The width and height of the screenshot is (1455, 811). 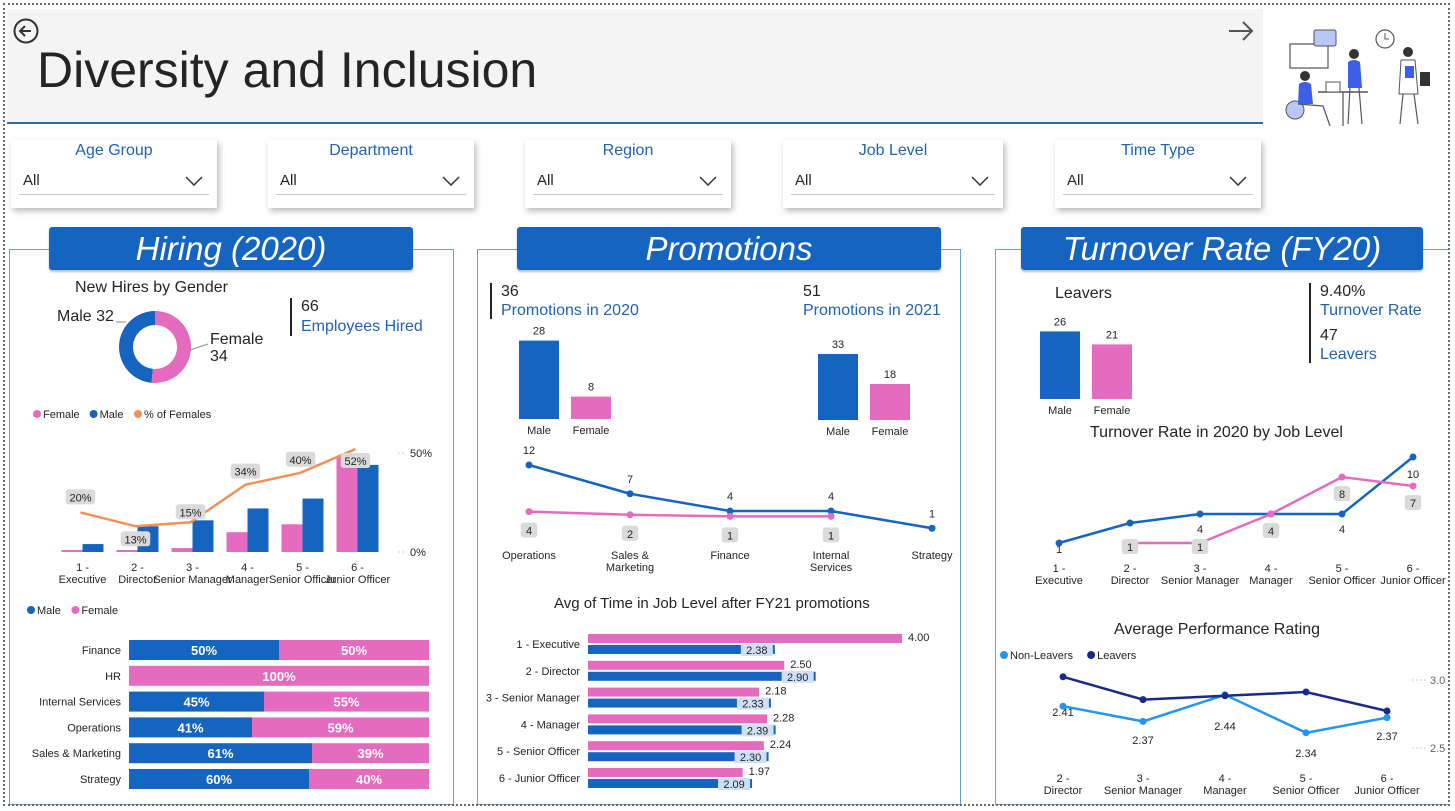 What do you see at coordinates (190, 727) in the screenshot?
I see `bar-value: 41%` at bounding box center [190, 727].